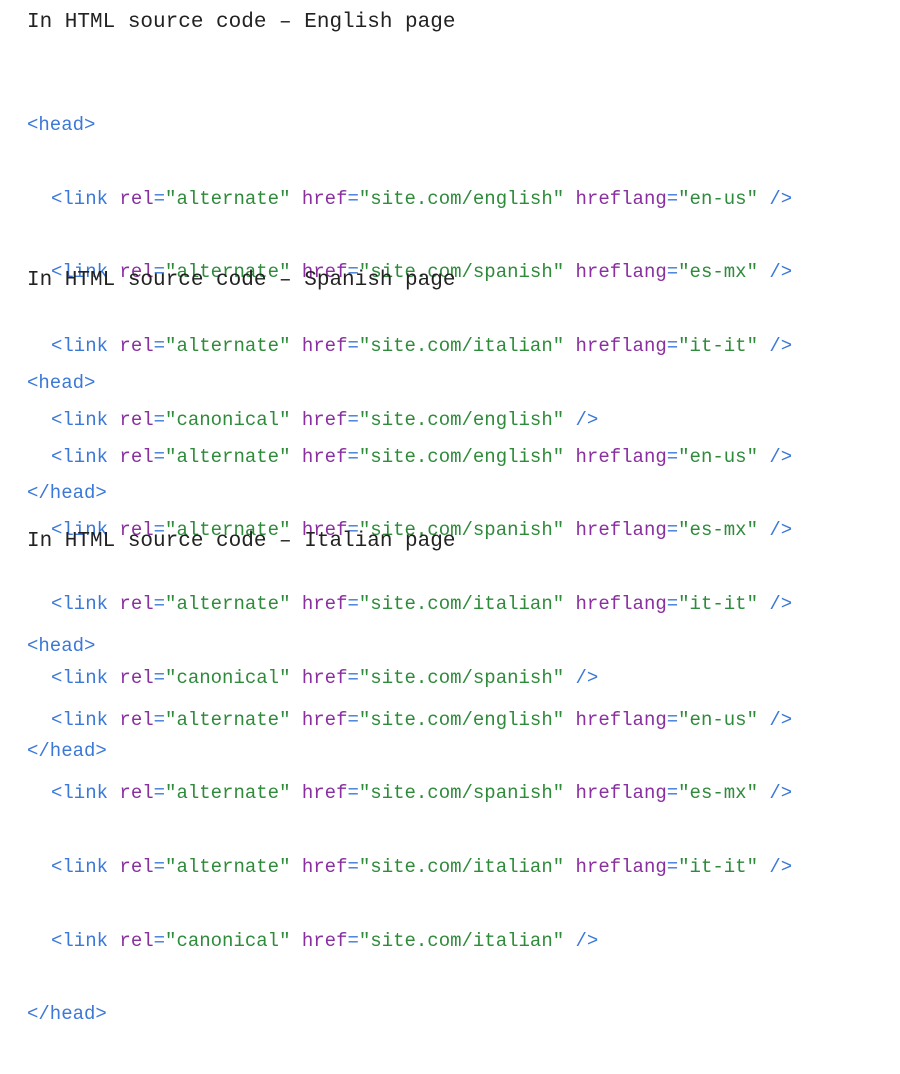 The height and width of the screenshot is (1074, 900). I want to click on section-heading-italian: In HTML source code – Italian page, so click(241, 541).